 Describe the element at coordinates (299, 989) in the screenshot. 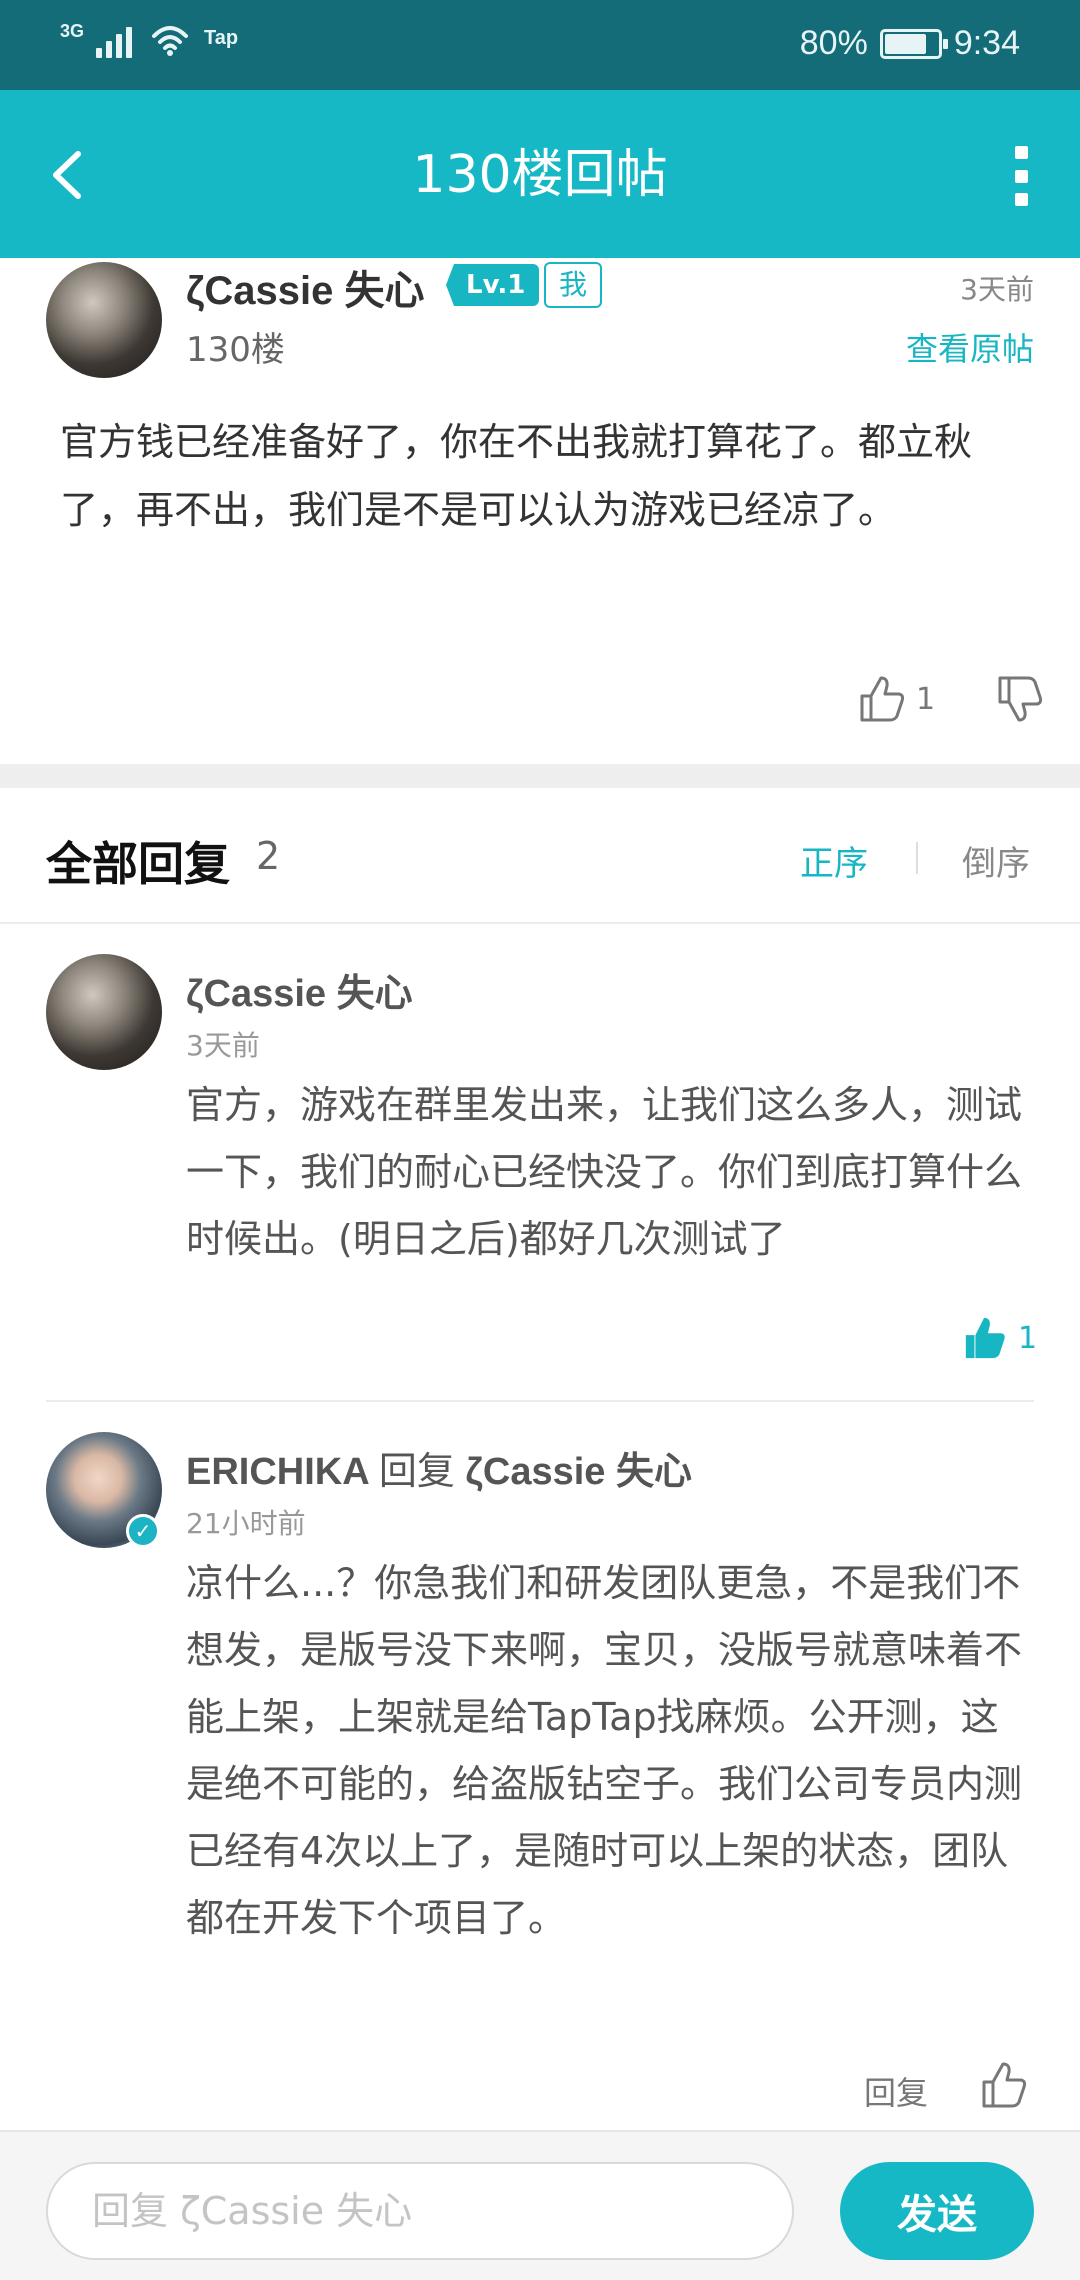

I see `reply-author-name: ζCassie 失心` at that location.